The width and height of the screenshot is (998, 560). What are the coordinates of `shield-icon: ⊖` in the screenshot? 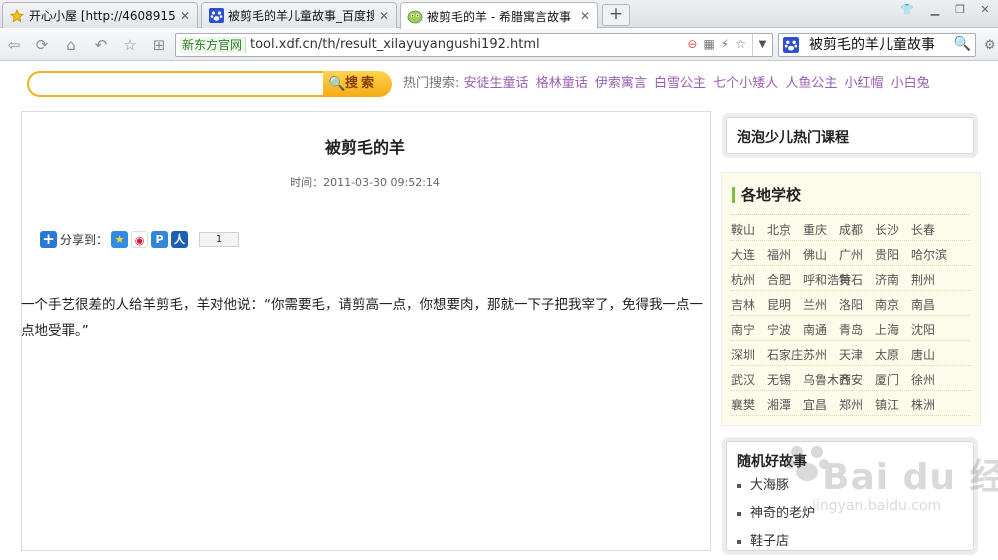 It's located at (692, 44).